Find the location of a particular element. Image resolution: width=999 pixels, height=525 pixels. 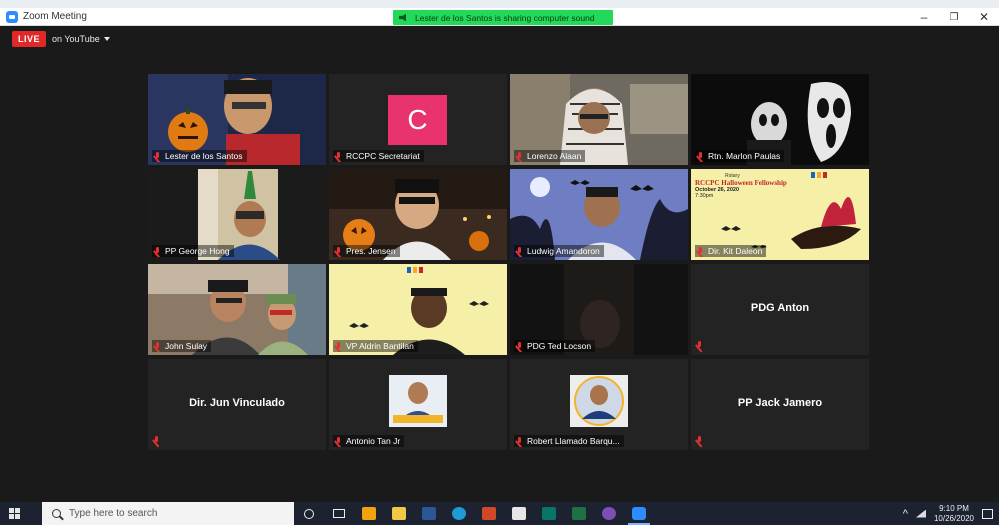

windows-taskbar: Type here to search ^ 9:10 PM 10/26/2020 is located at coordinates (499, 513).